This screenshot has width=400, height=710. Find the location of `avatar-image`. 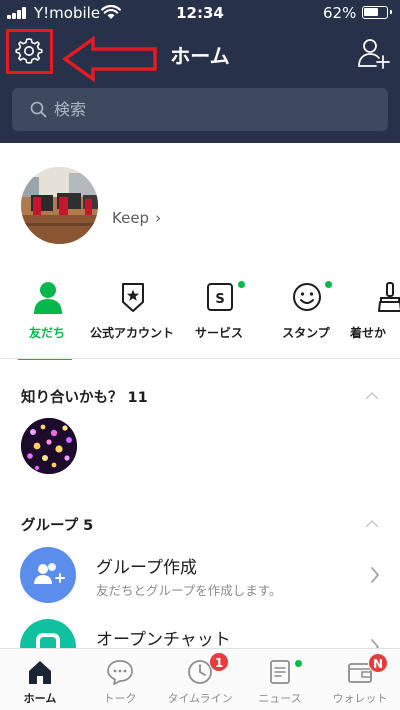

avatar-image is located at coordinates (49, 446).